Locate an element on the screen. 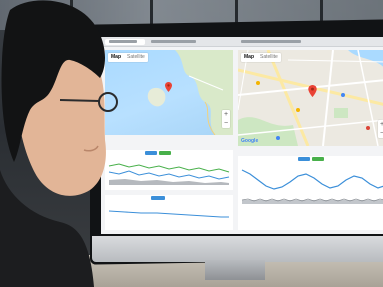 Image resolution: width=383 pixels, height=287 pixels. right-map-type-toggle: Map Satellite is located at coordinates (261, 57).